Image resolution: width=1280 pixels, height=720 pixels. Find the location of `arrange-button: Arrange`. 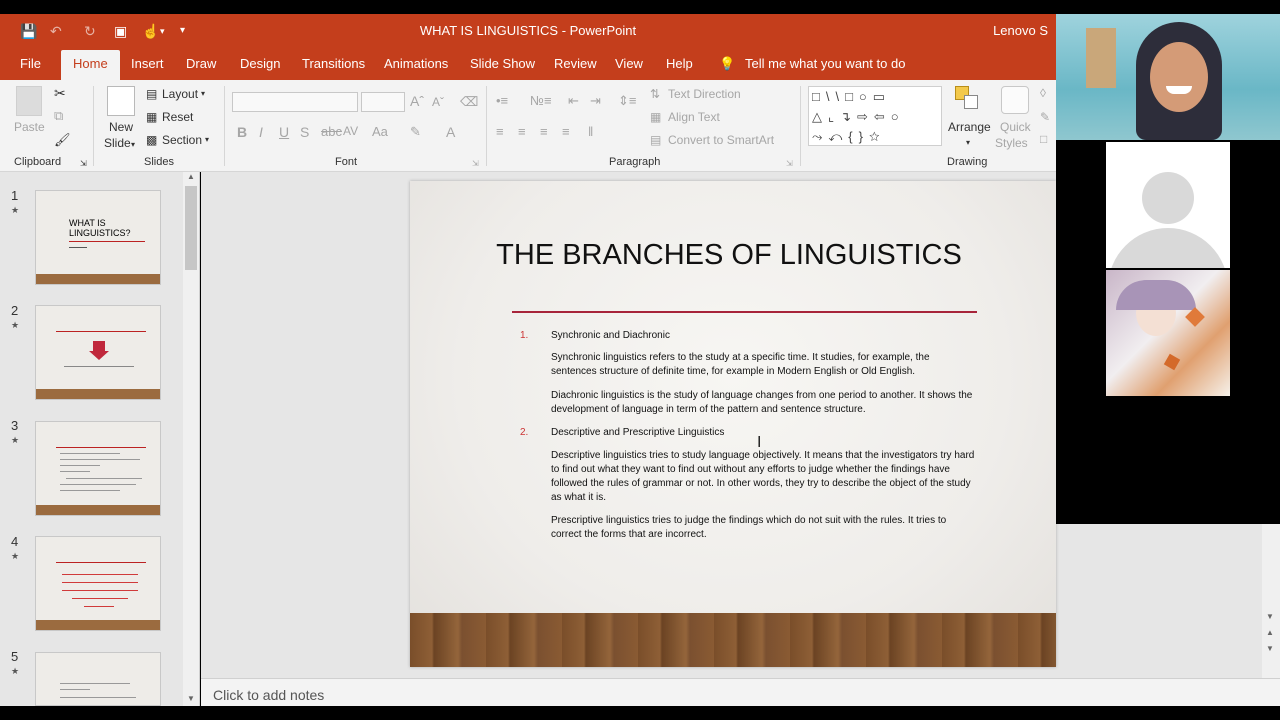

arrange-button: Arrange is located at coordinates (969, 127).